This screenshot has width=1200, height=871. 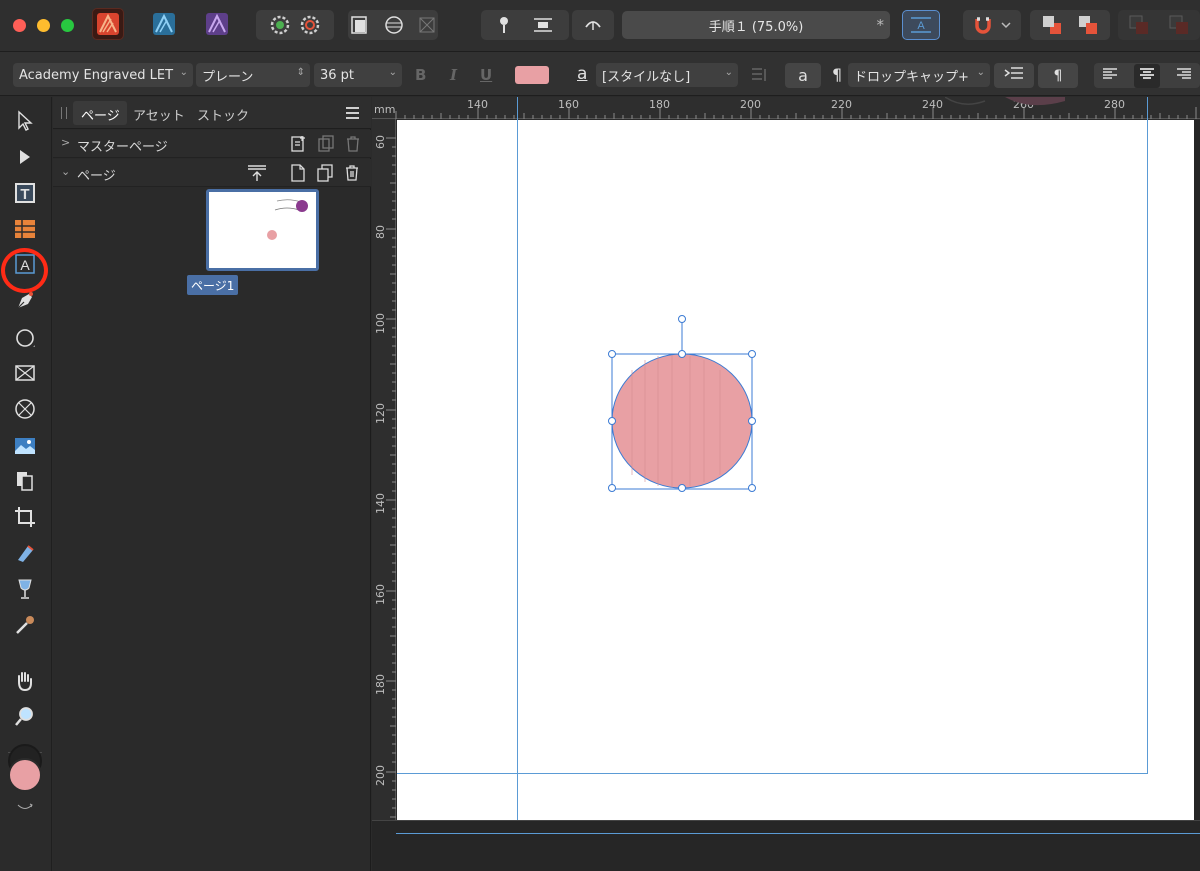 What do you see at coordinates (310, 25) in the screenshot?
I see `preferences-gear-icon` at bounding box center [310, 25].